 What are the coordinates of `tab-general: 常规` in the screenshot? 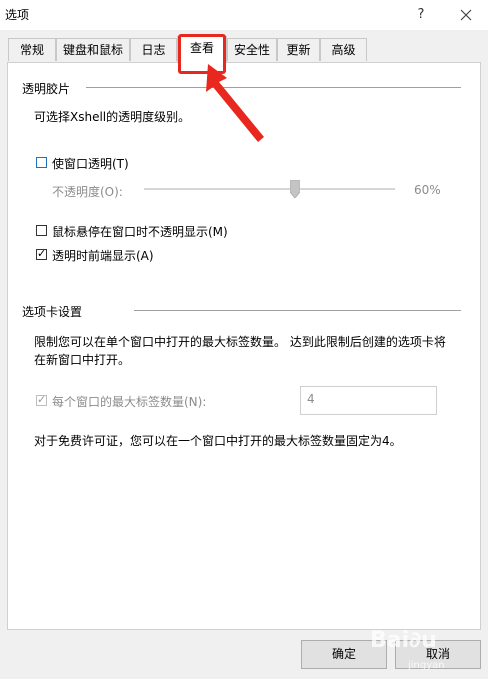 It's located at (32, 49).